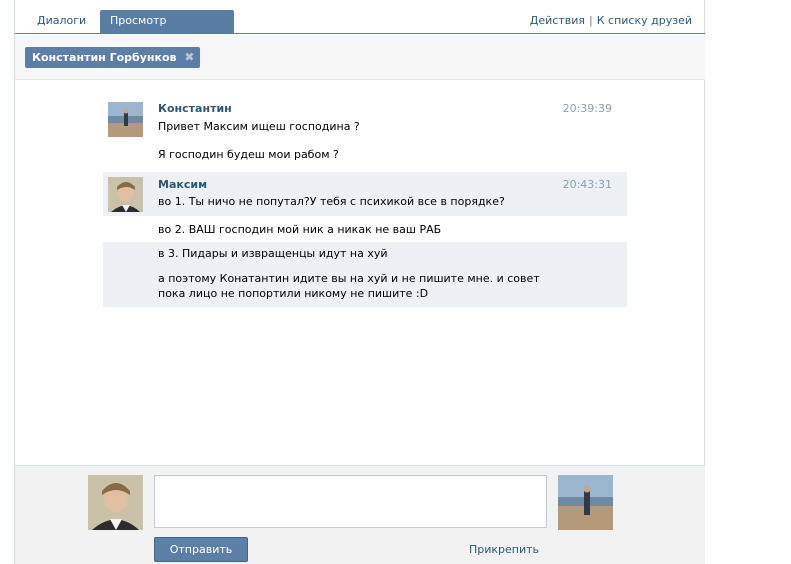 This screenshot has width=791, height=564. I want to click on close-icon: ✖, so click(189, 57).